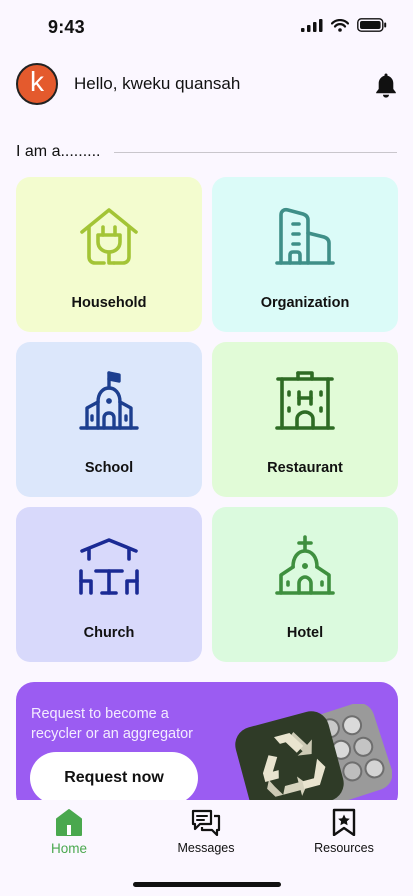  What do you see at coordinates (305, 468) in the screenshot?
I see `category-label: Restaurant` at bounding box center [305, 468].